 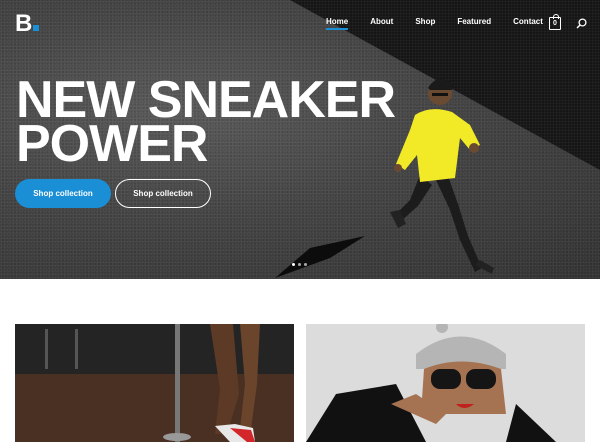 What do you see at coordinates (425, 23) in the screenshot?
I see `nav-shop: Shop` at bounding box center [425, 23].